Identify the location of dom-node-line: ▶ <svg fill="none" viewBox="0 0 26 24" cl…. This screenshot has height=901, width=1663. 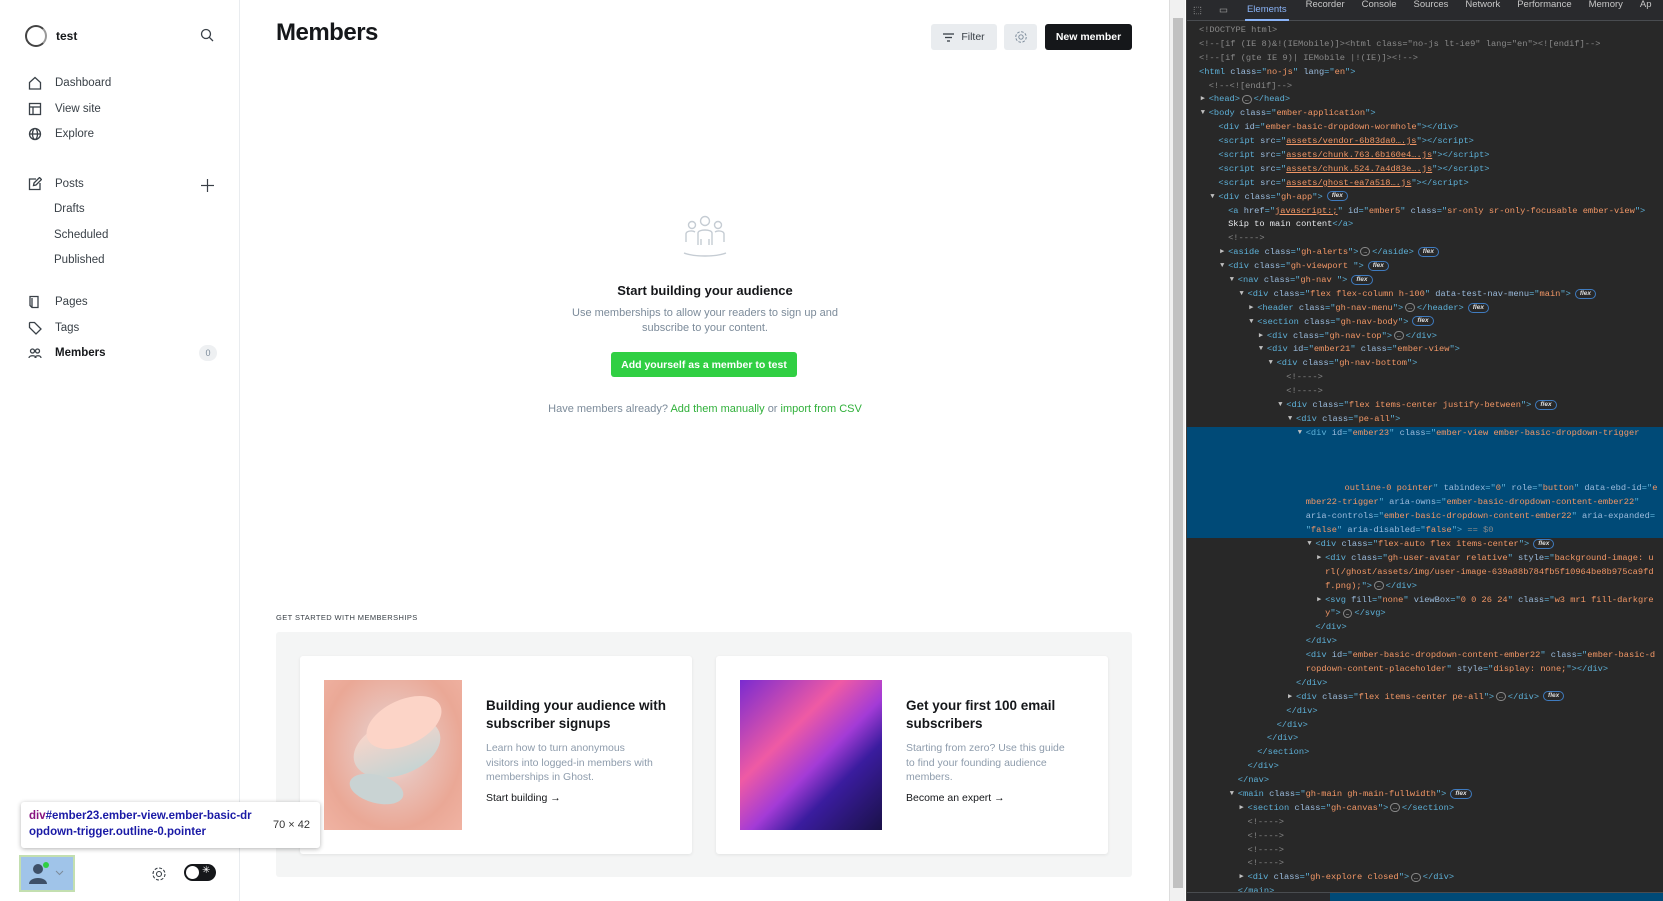
(1425, 601).